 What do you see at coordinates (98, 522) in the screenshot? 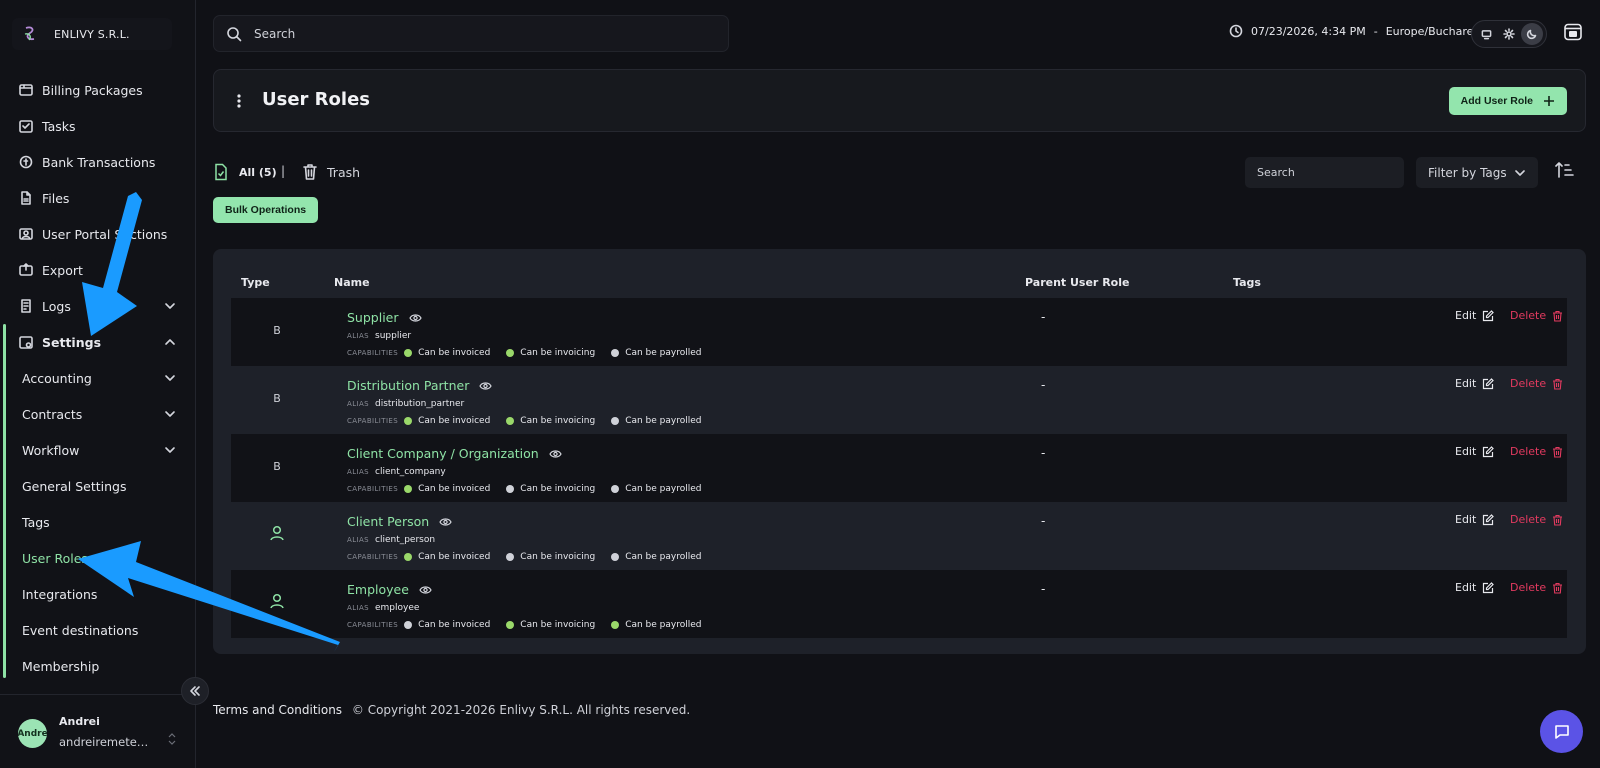
I see `sidebar-item-tags: Tags` at bounding box center [98, 522].